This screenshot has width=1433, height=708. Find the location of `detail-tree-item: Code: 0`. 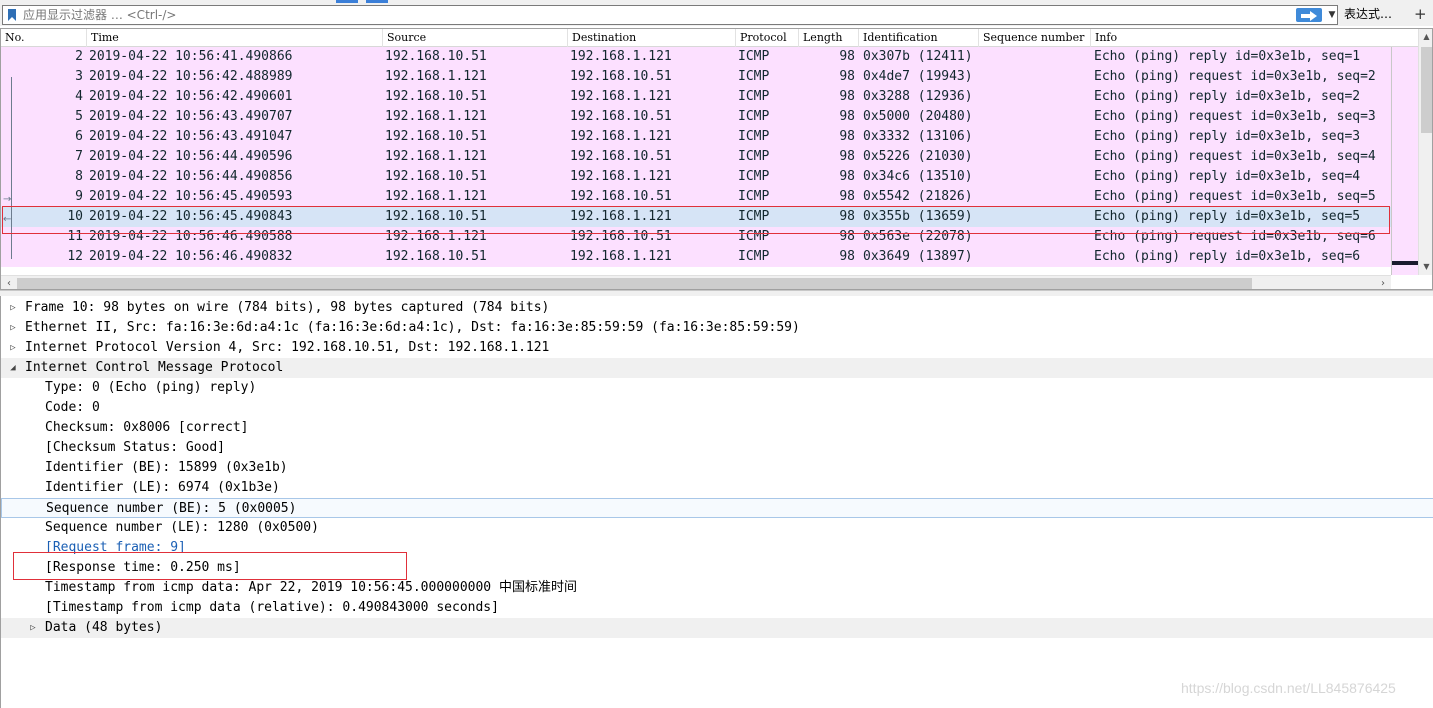

detail-tree-item: Code: 0 is located at coordinates (717, 408).